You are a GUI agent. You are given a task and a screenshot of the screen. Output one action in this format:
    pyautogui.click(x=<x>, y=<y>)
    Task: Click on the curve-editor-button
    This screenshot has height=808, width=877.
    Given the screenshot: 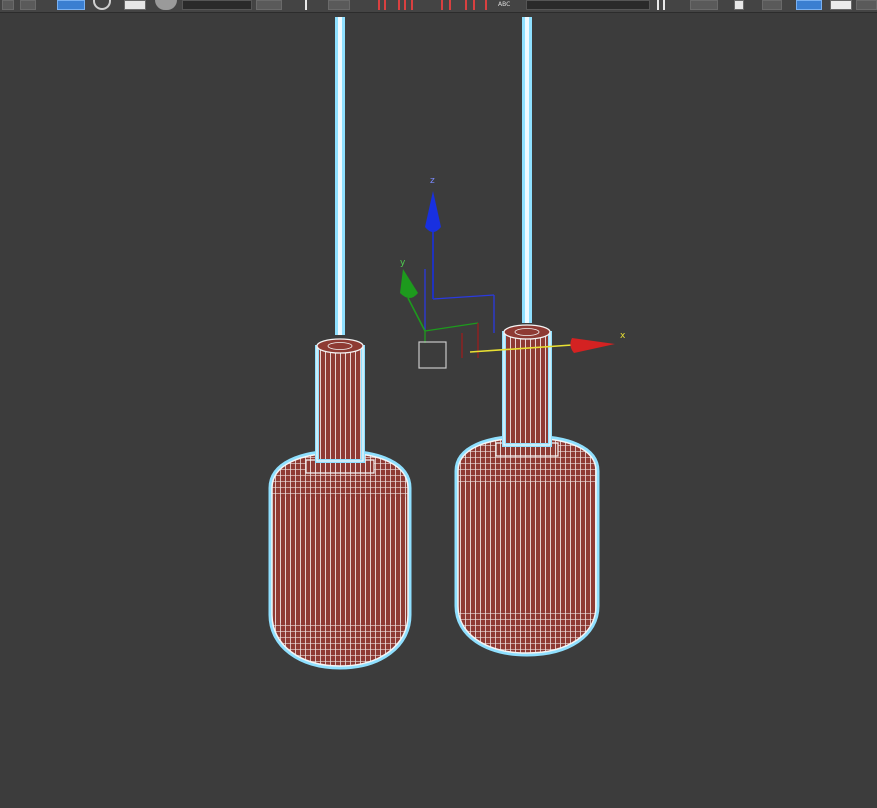 What is the action you would take?
    pyautogui.click(x=704, y=5)
    